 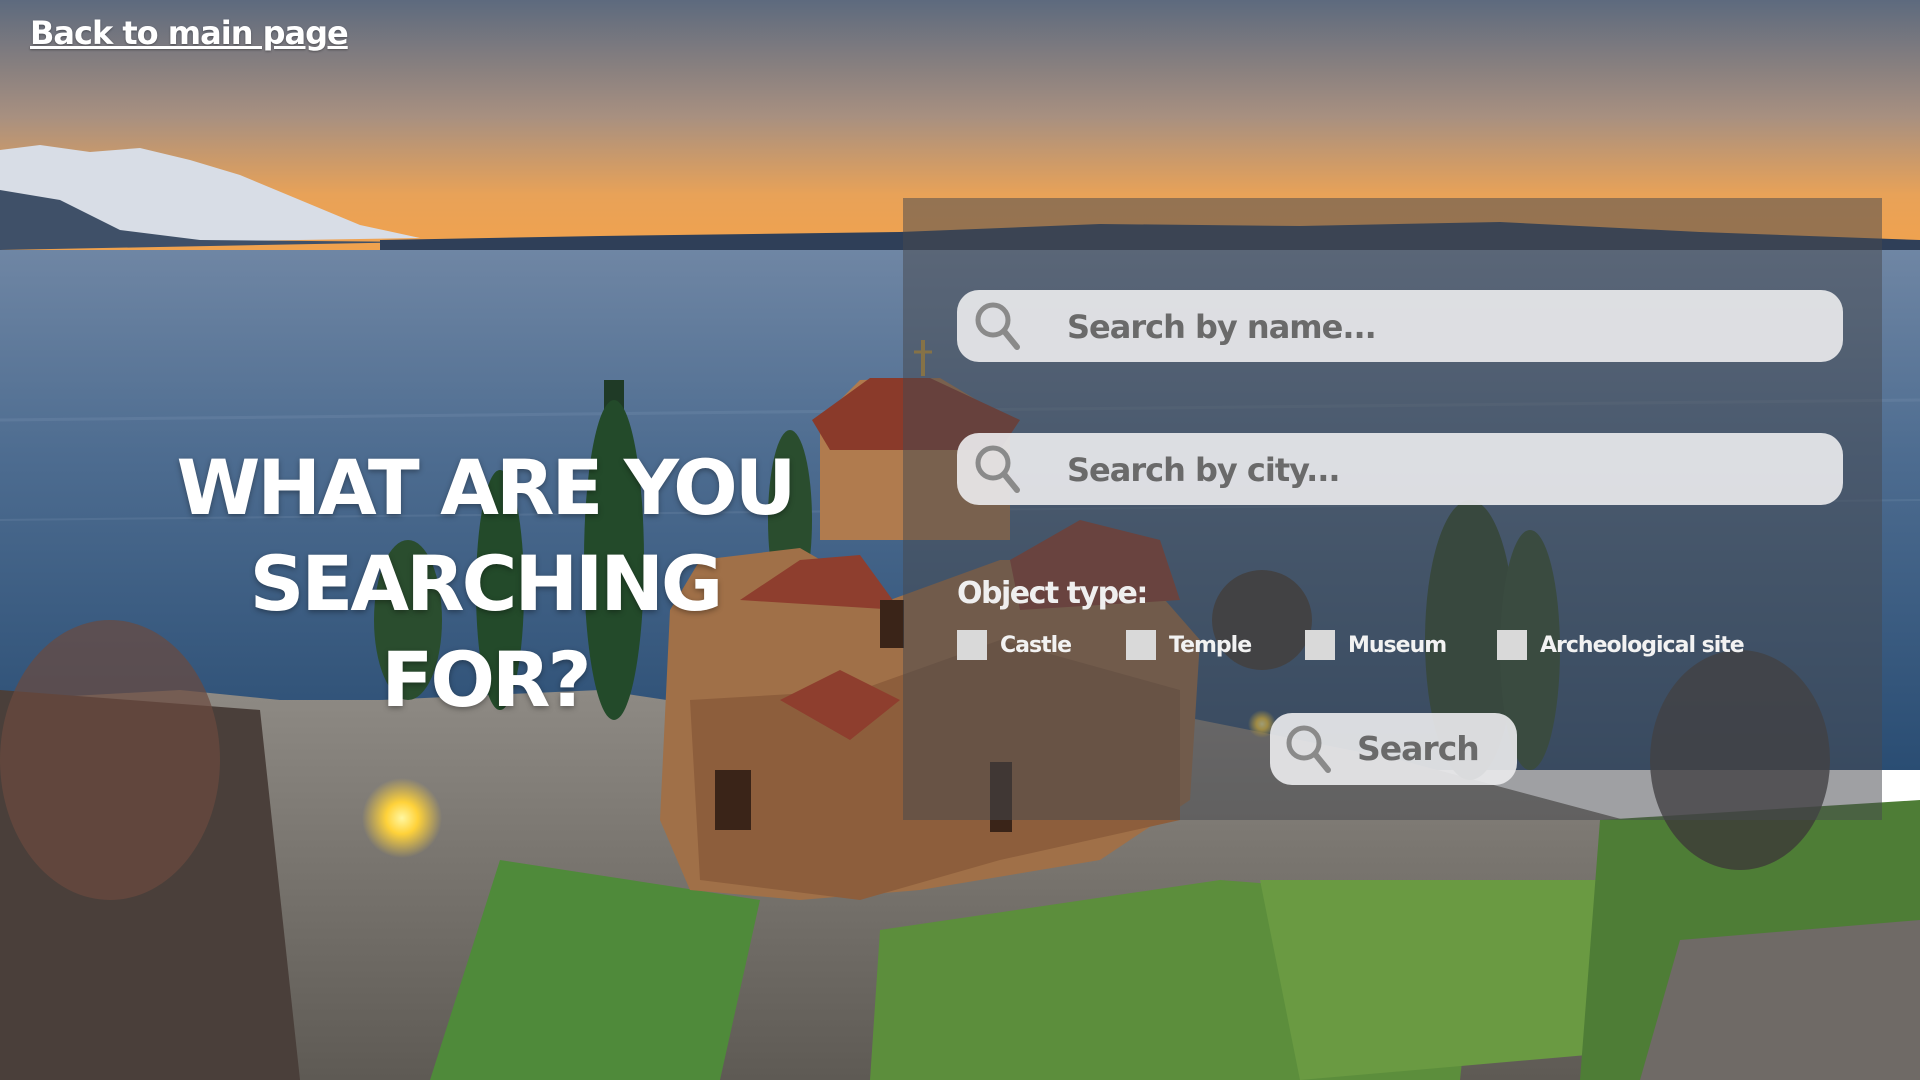 I want to click on object-type-checkboxes: Castle Temple Museum Archeological site, so click(x=1407, y=646).